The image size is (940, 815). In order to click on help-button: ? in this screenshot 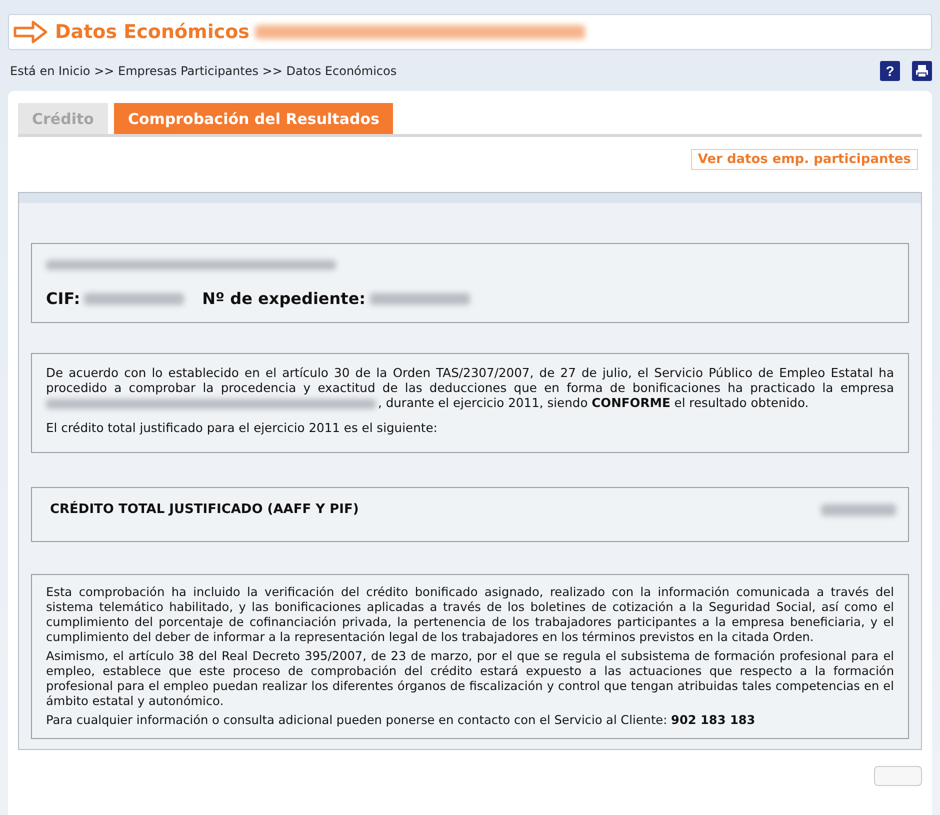, I will do `click(890, 71)`.